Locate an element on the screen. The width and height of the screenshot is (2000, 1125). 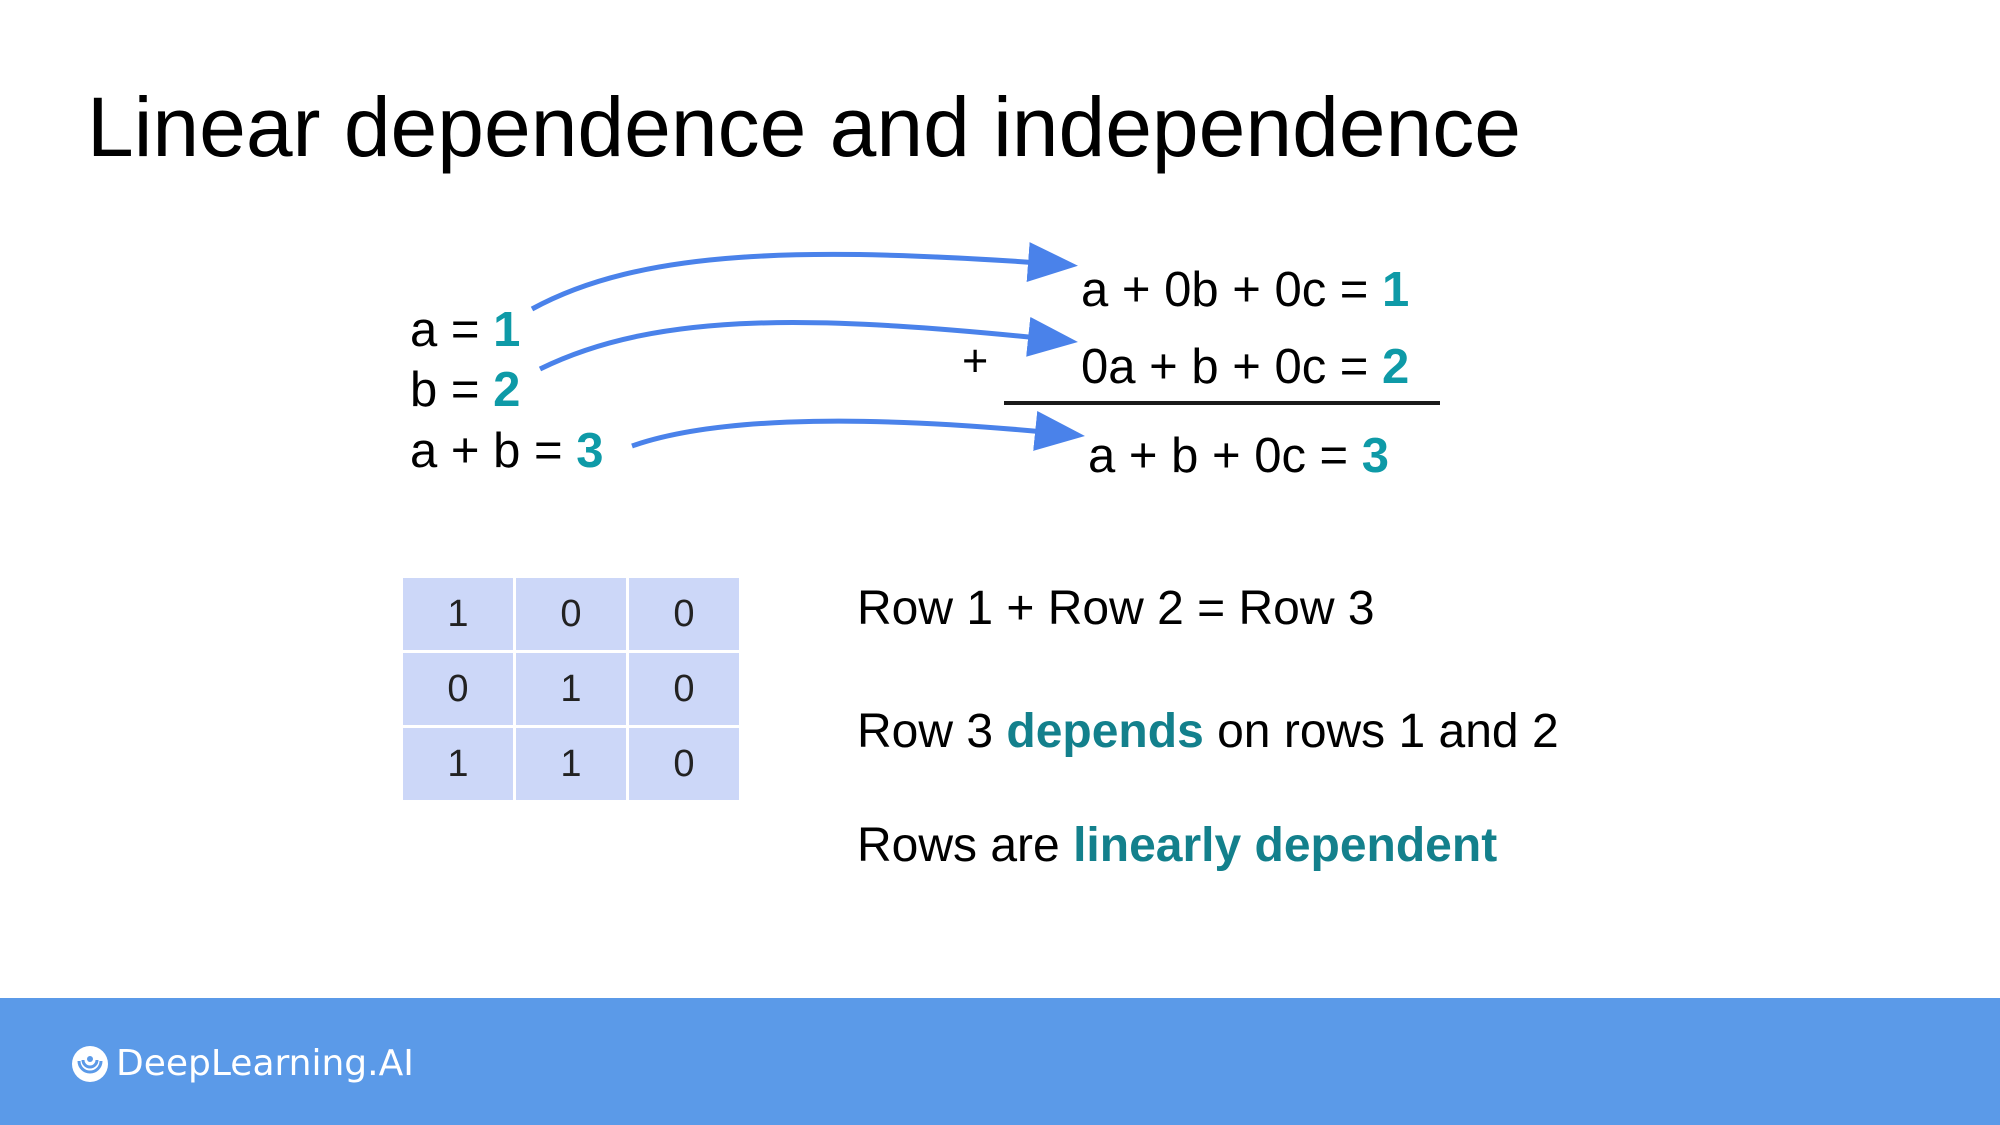
depends-statement: Row 3 depends on rows 1 and 2 is located at coordinates (1208, 732).